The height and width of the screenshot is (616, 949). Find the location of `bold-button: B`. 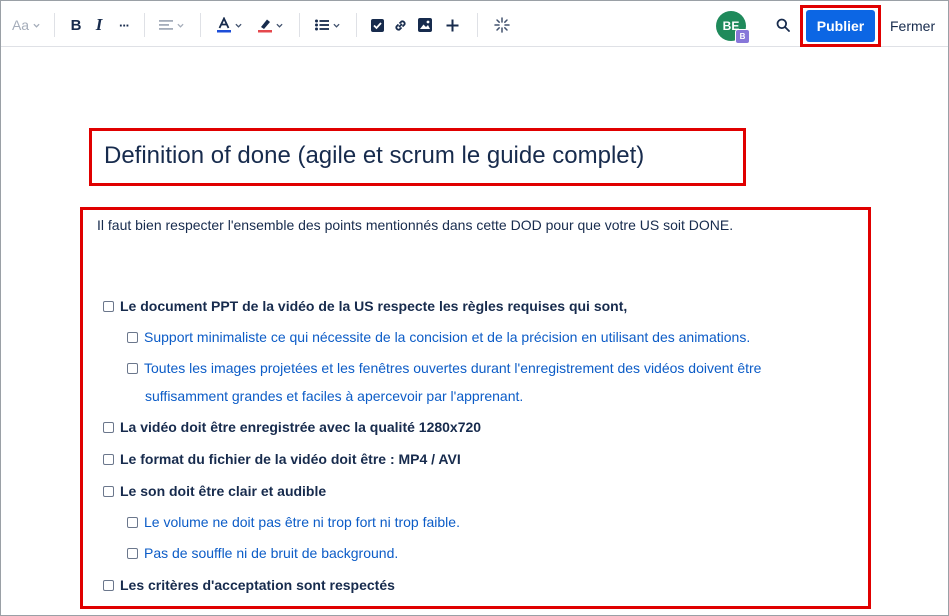

bold-button: B is located at coordinates (76, 25).